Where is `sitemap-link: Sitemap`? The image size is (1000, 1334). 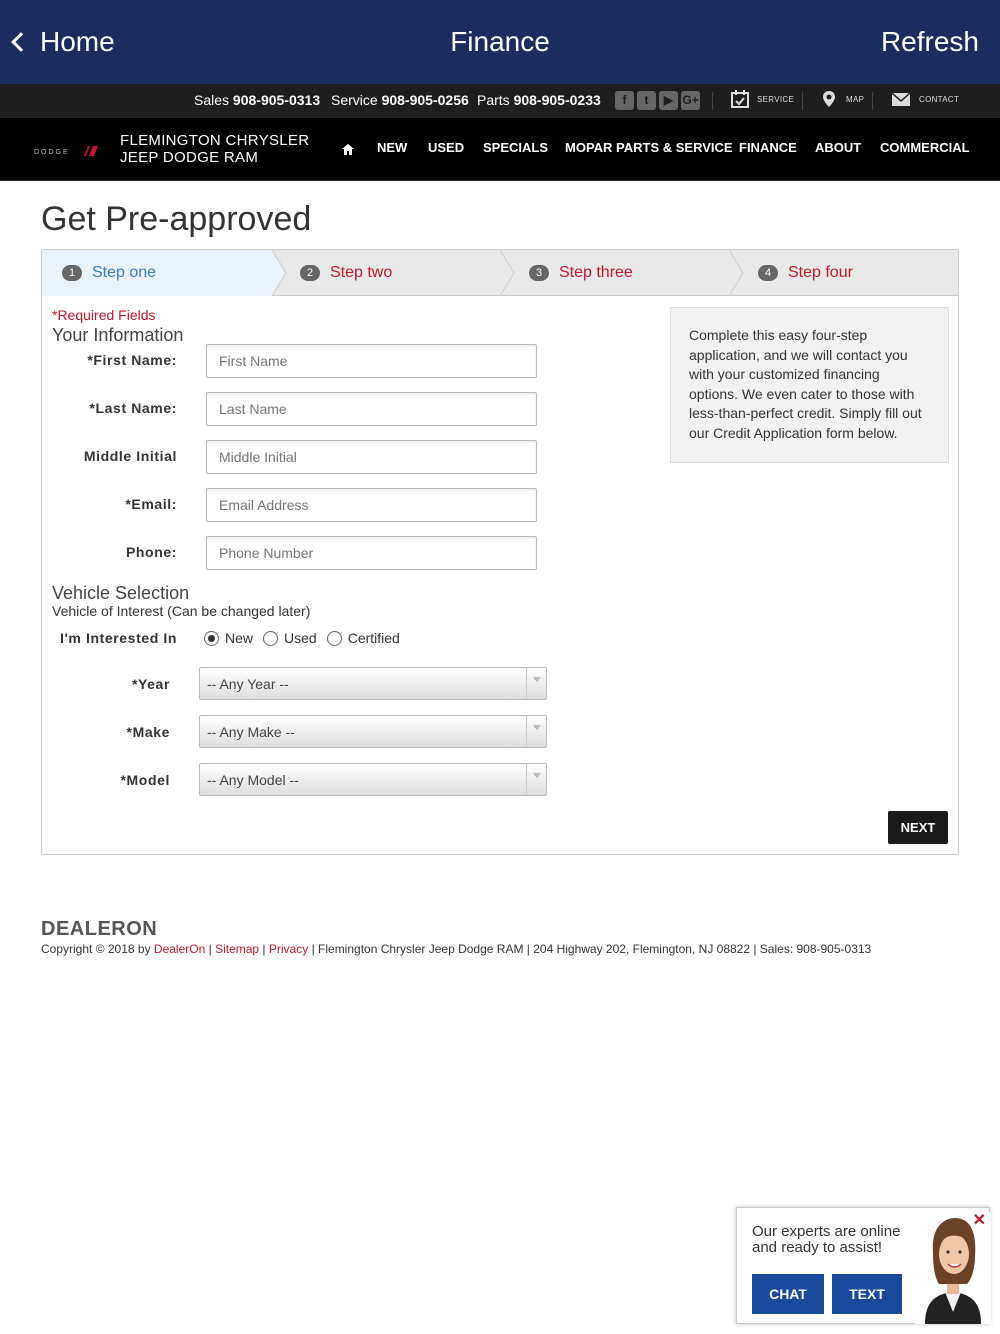
sitemap-link: Sitemap is located at coordinates (237, 949).